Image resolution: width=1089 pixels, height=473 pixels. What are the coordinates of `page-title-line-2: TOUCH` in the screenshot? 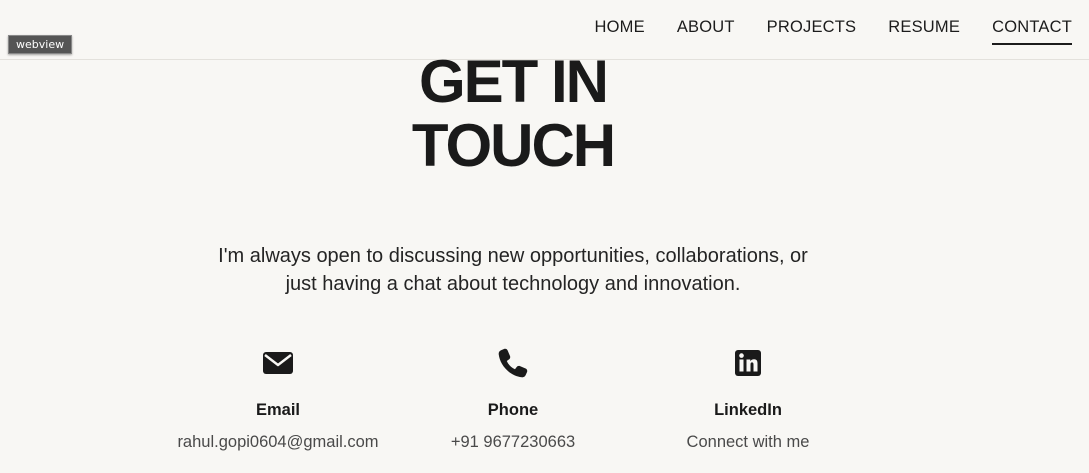 It's located at (513, 145).